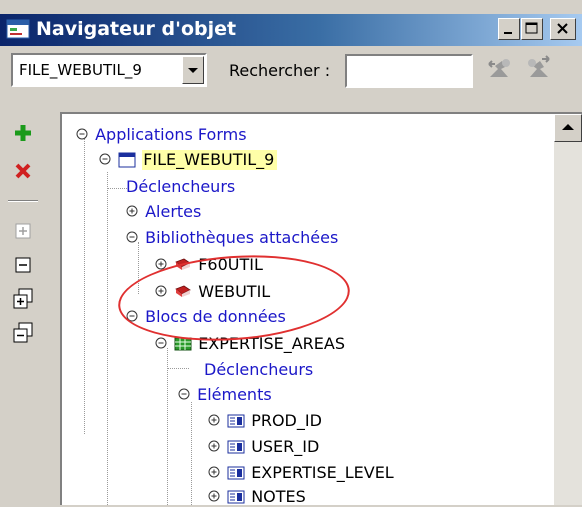 The height and width of the screenshot is (507, 582). I want to click on expand-icon, so click(23, 231).